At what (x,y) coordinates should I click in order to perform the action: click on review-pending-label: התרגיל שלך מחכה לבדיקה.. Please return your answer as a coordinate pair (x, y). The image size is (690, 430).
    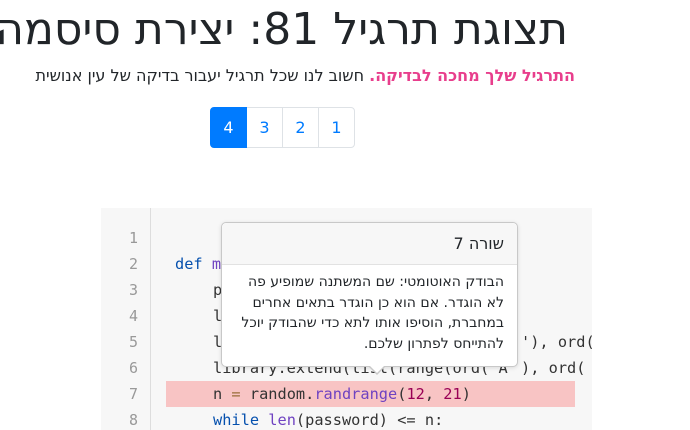
    Looking at the image, I should click on (472, 75).